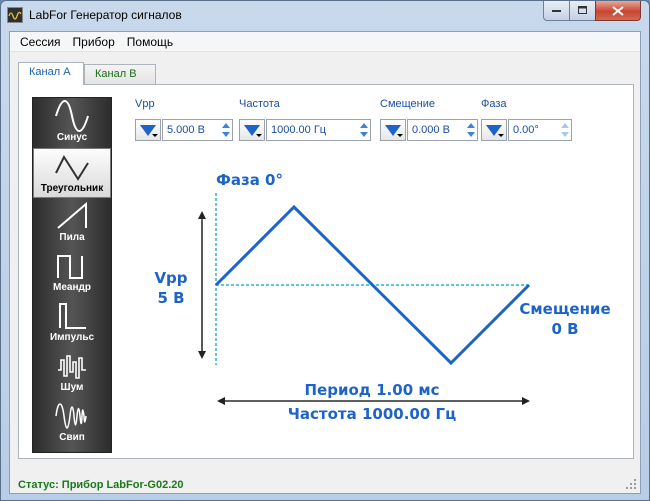  What do you see at coordinates (372, 414) in the screenshot?
I see `frequency-annotation: Частота 1000.00 Гц` at bounding box center [372, 414].